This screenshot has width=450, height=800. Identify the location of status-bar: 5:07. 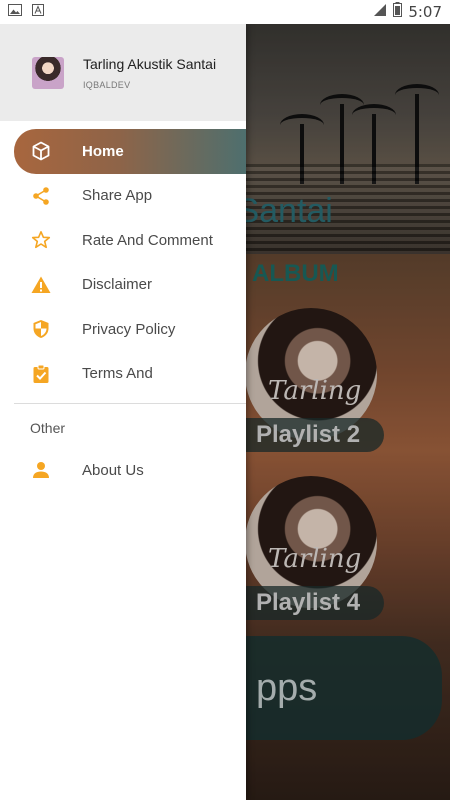
(225, 12).